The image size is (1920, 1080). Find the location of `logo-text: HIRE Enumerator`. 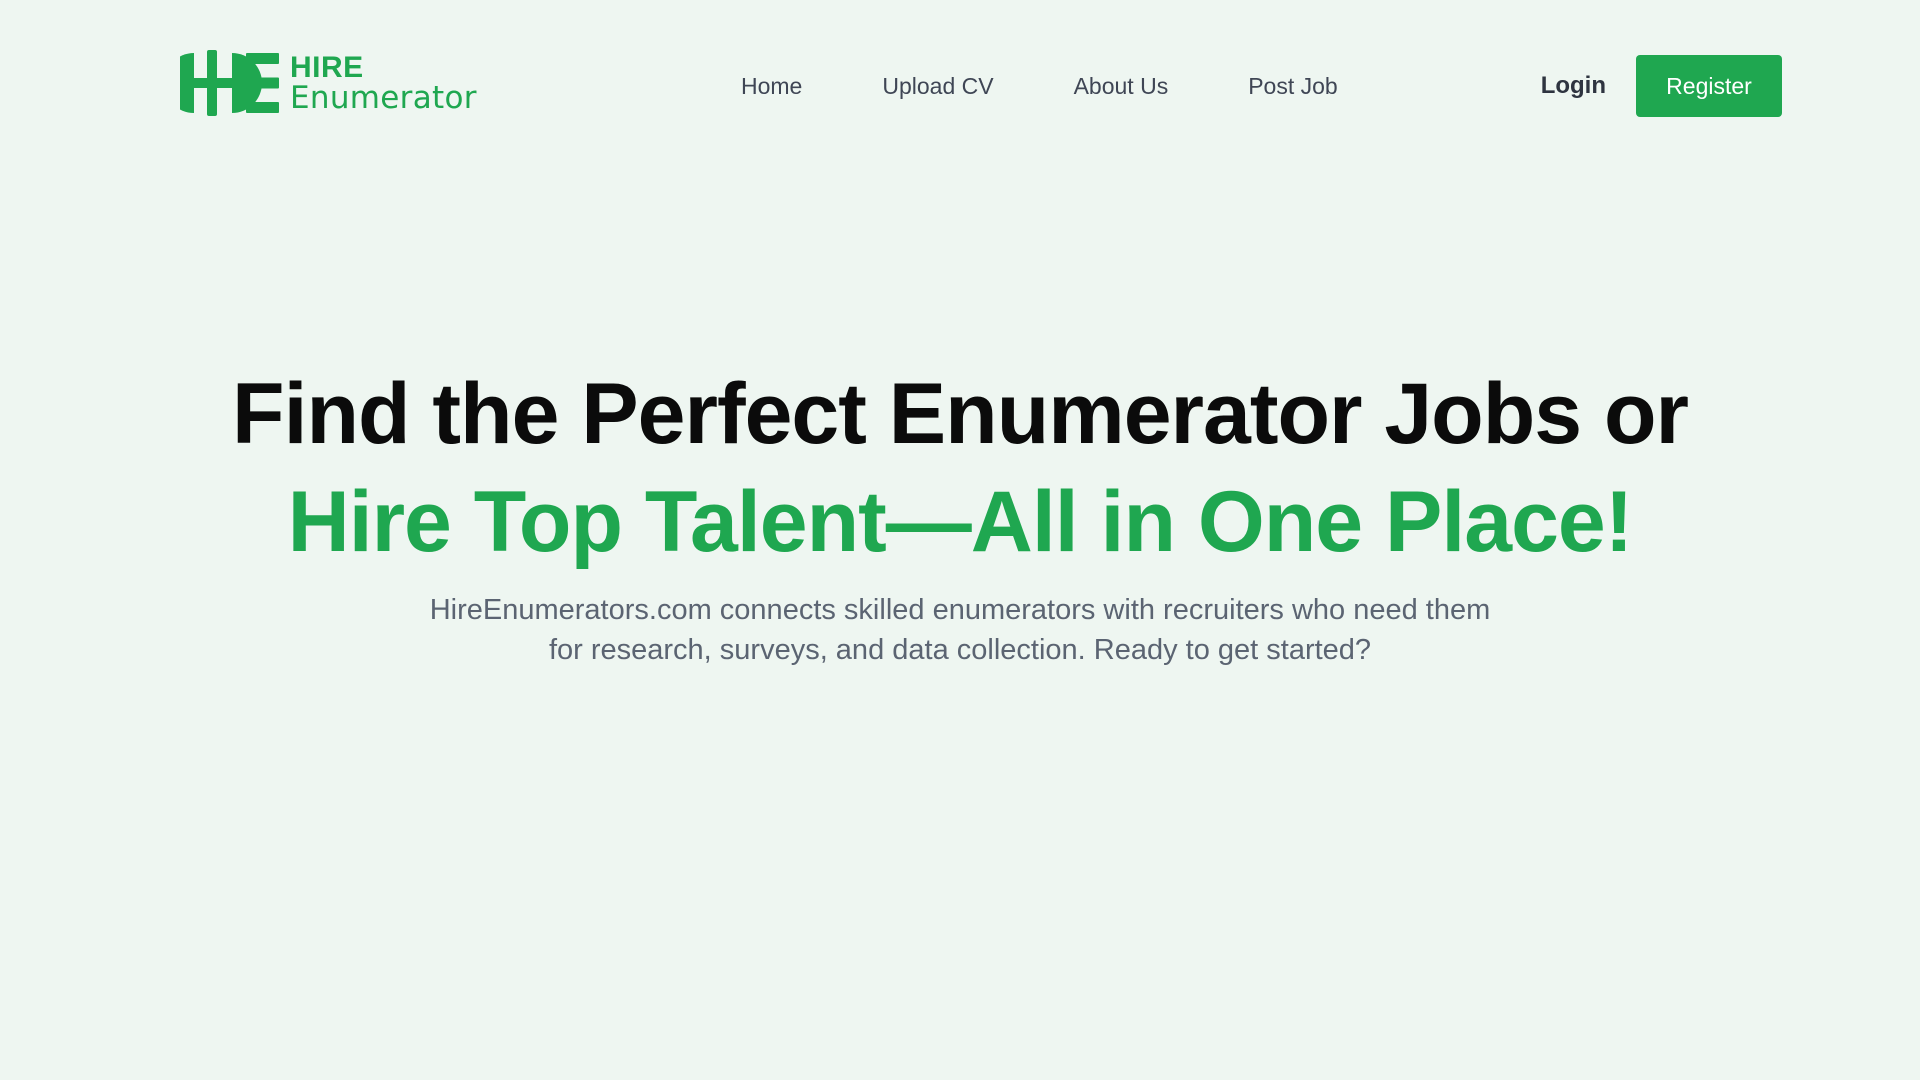

logo-text: HIRE Enumerator is located at coordinates (383, 83).